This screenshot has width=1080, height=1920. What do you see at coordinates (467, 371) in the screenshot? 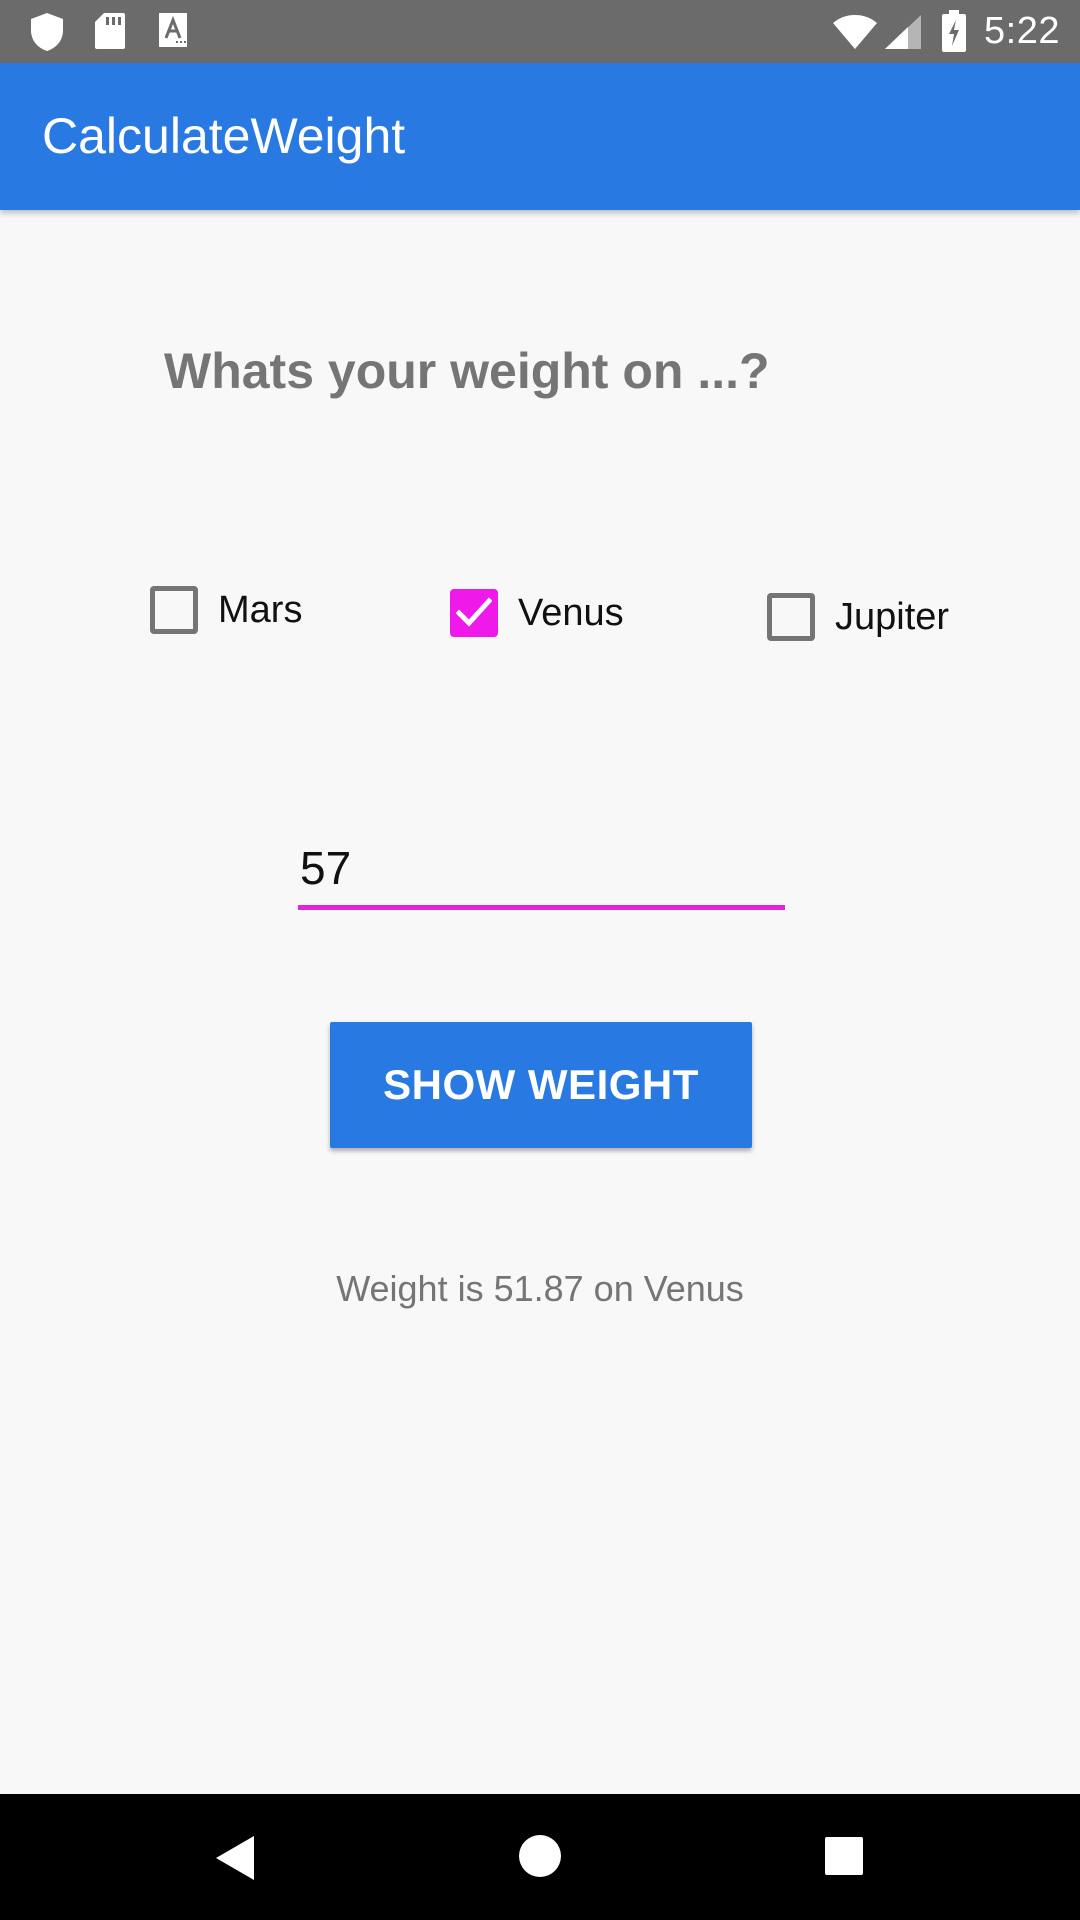
I see `question-heading: Whats your weight on ...?` at bounding box center [467, 371].